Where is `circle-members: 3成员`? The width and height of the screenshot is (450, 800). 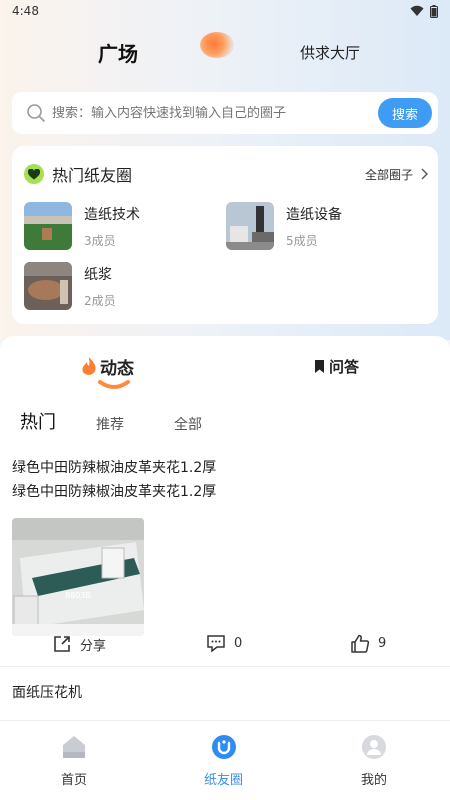 circle-members: 3成员 is located at coordinates (100, 240).